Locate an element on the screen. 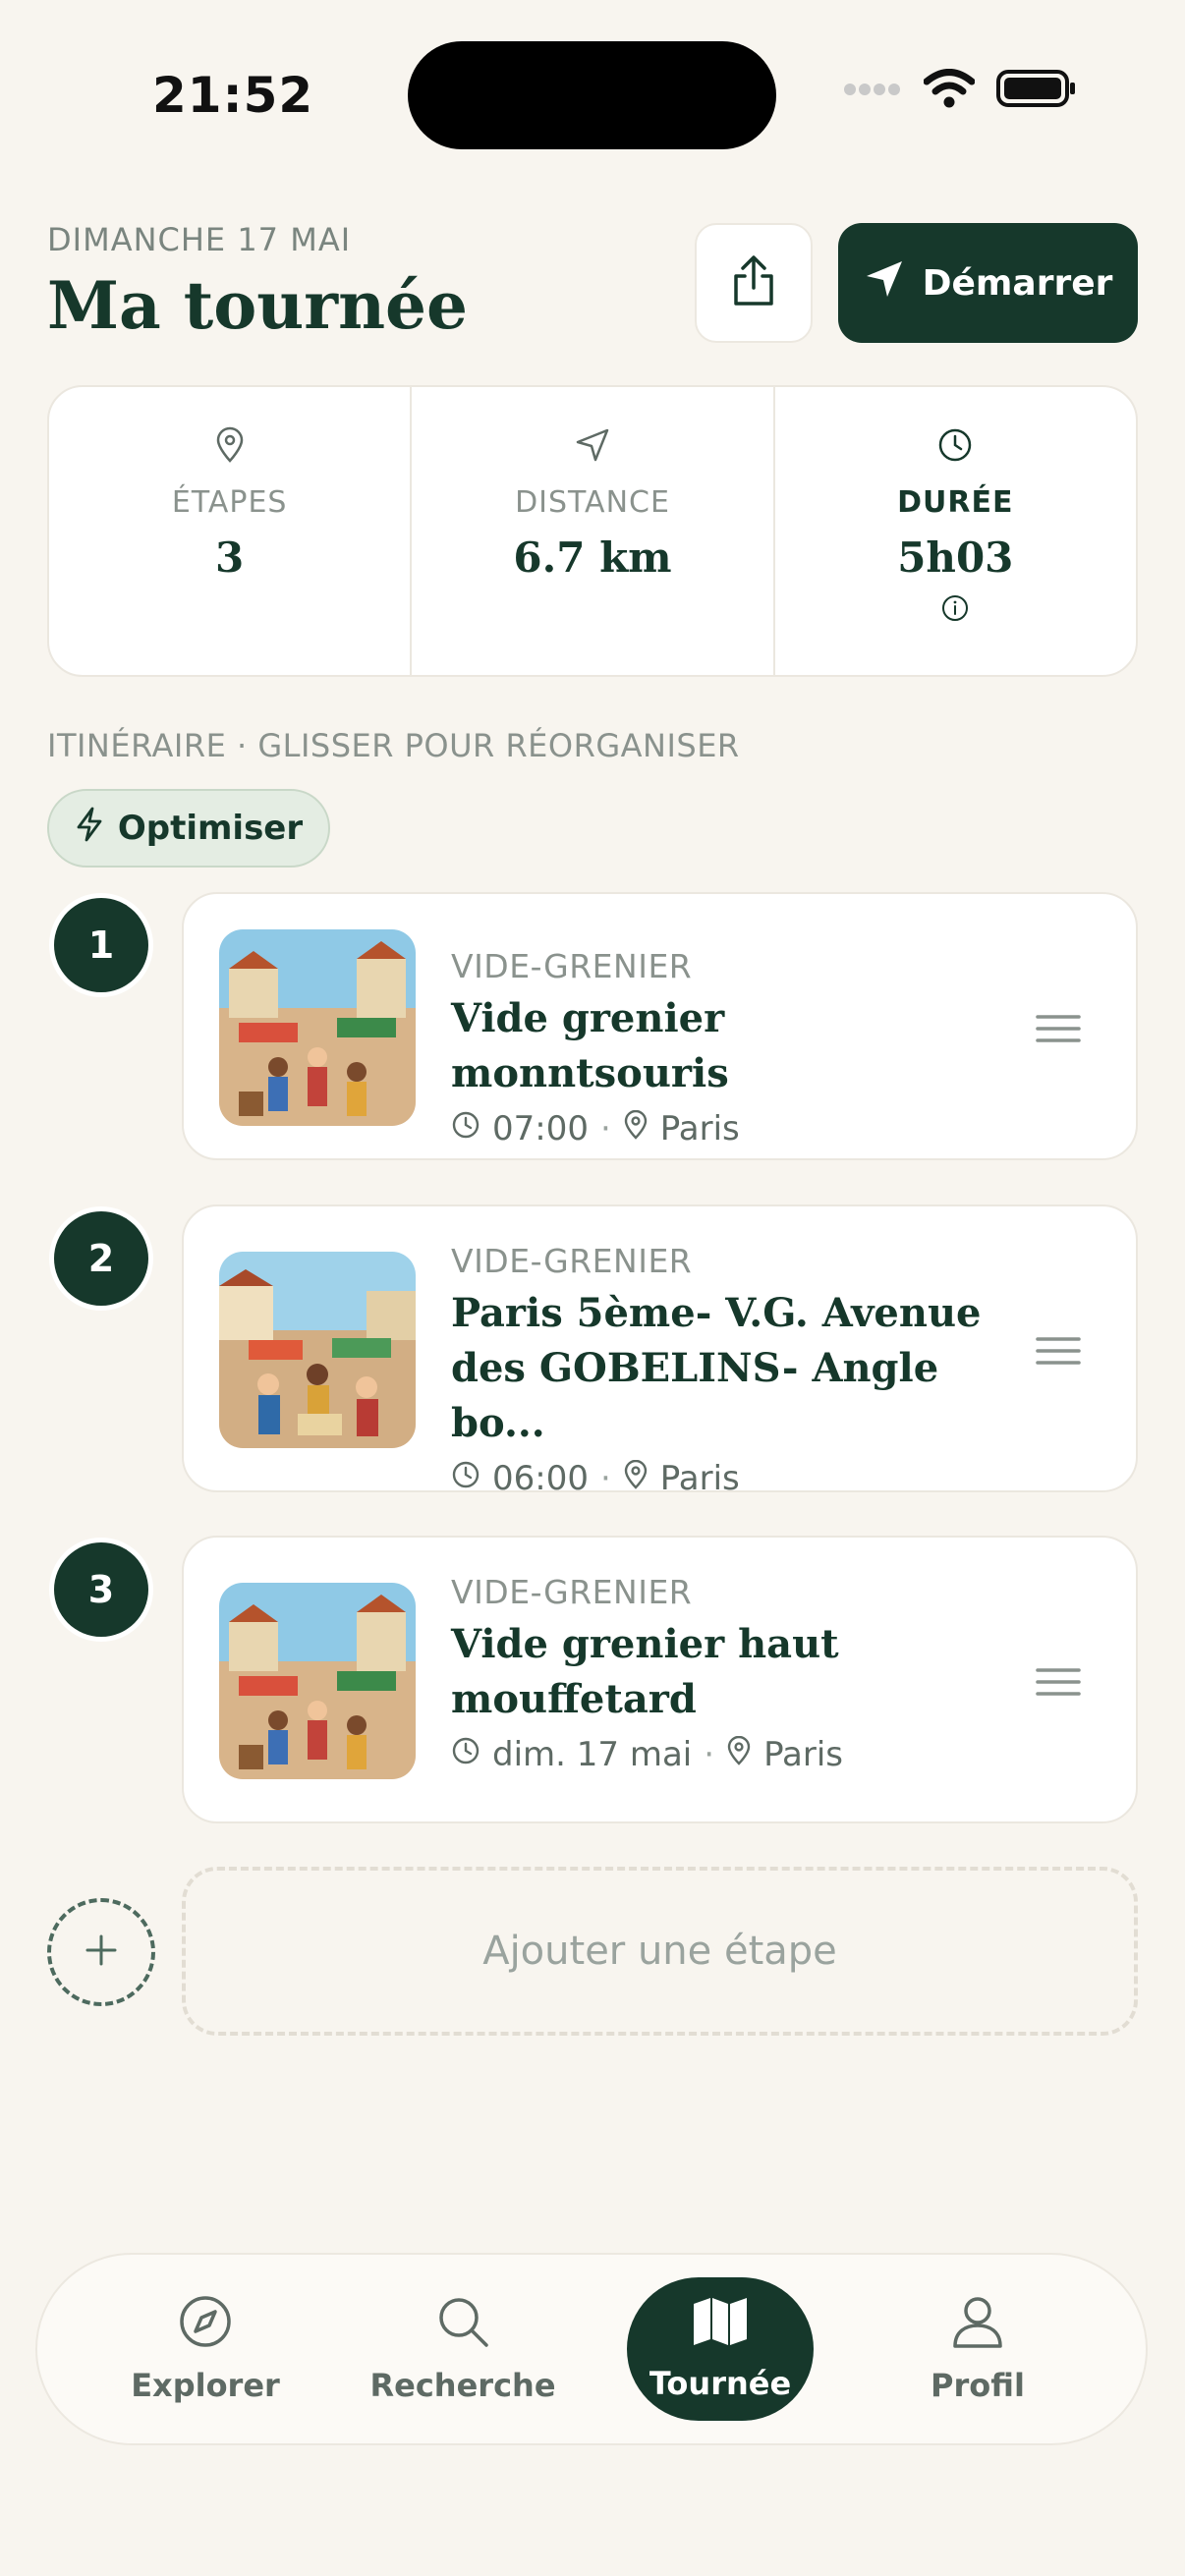  share-icon is located at coordinates (753, 282).